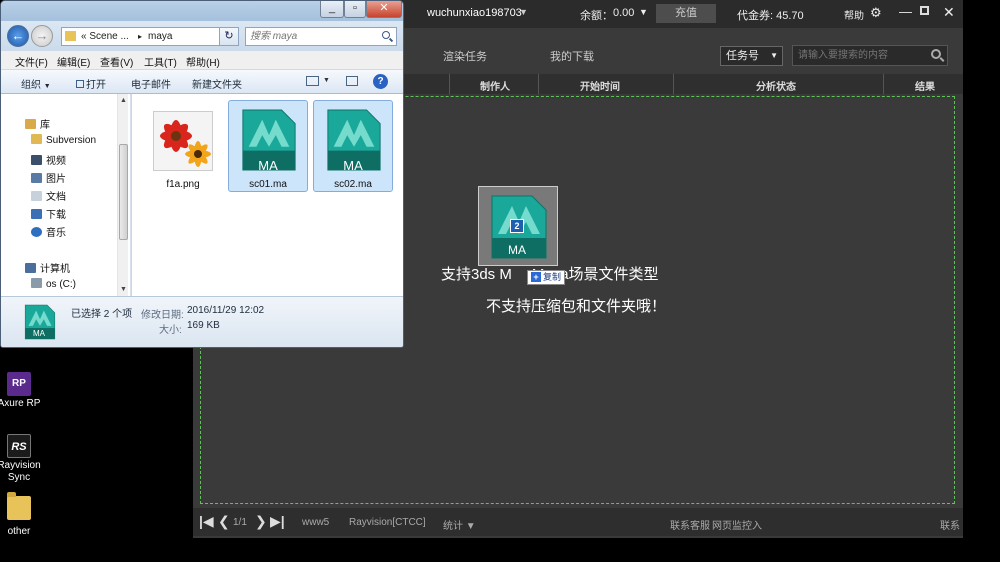 This screenshot has width=1000, height=562. What do you see at coordinates (905, 11) in the screenshot?
I see `minimize-icon: —` at bounding box center [905, 11].